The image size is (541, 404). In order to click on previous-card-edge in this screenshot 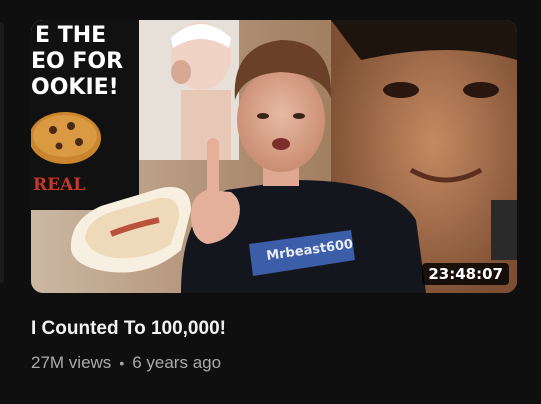, I will do `click(2, 153)`.